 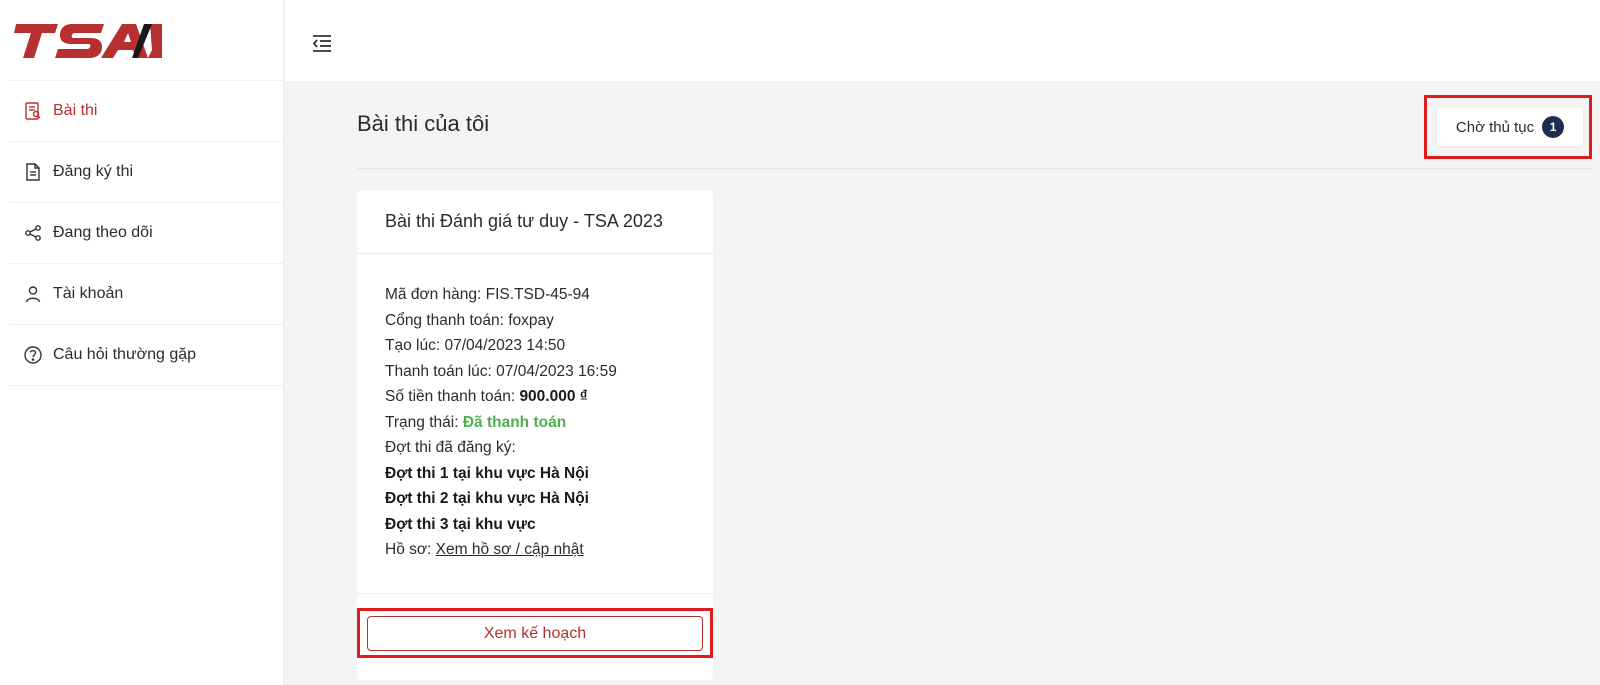 I want to click on tsa-logo, so click(x=146, y=40).